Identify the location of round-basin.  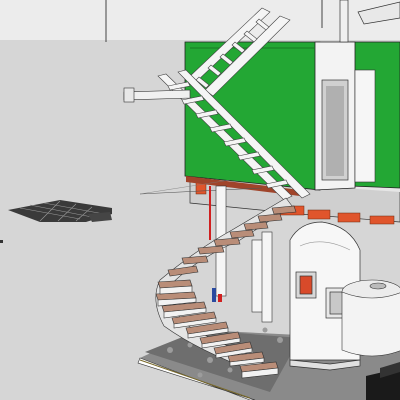
(370, 318).